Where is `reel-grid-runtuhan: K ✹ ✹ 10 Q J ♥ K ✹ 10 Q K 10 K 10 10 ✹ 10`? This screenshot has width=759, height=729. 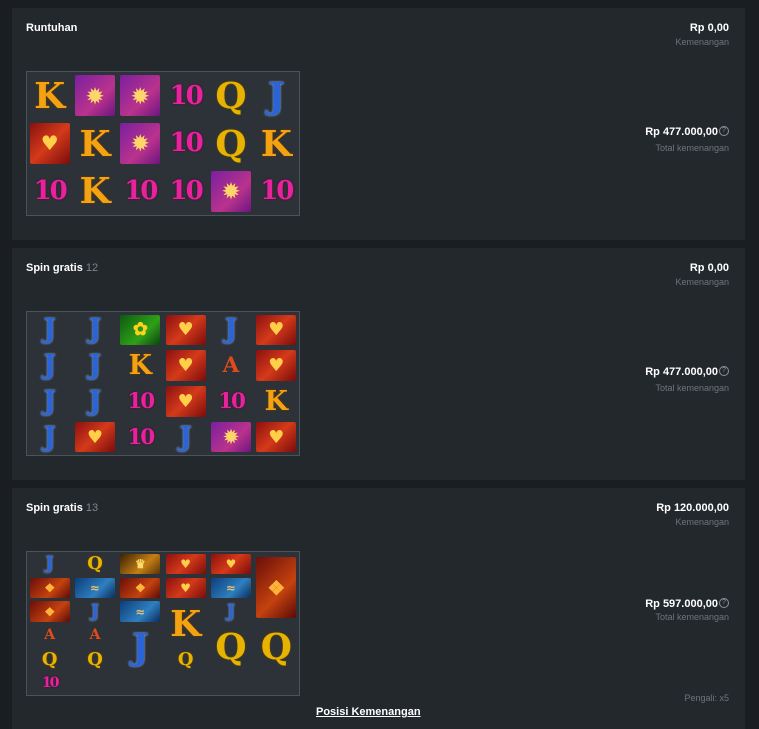
reel-grid-runtuhan: K ✹ ✹ 10 Q J ♥ K ✹ 10 Q K 10 K 10 10 ✹ 10 is located at coordinates (163, 143).